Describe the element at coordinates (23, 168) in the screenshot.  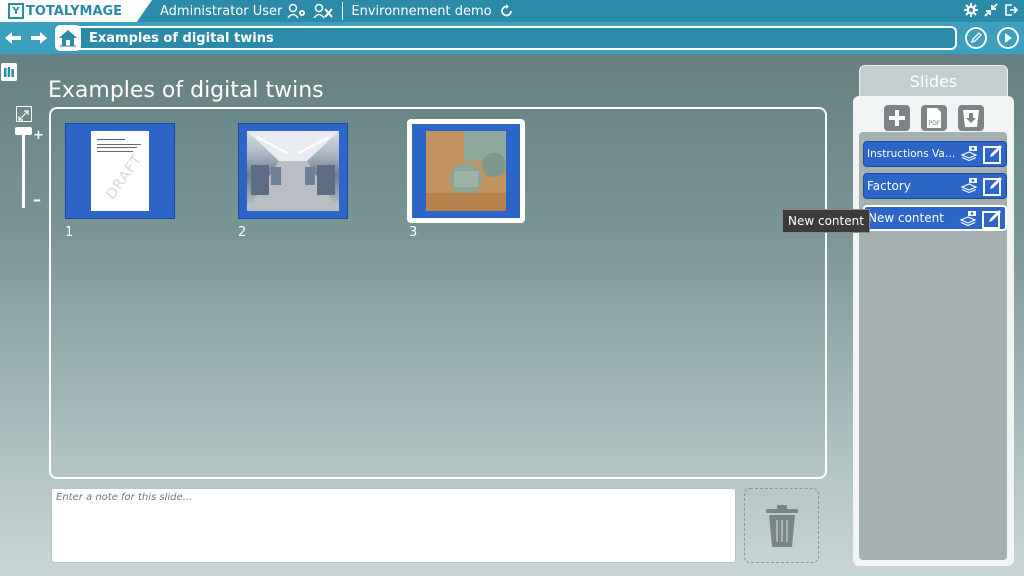
I see `zoom-slider-track` at that location.